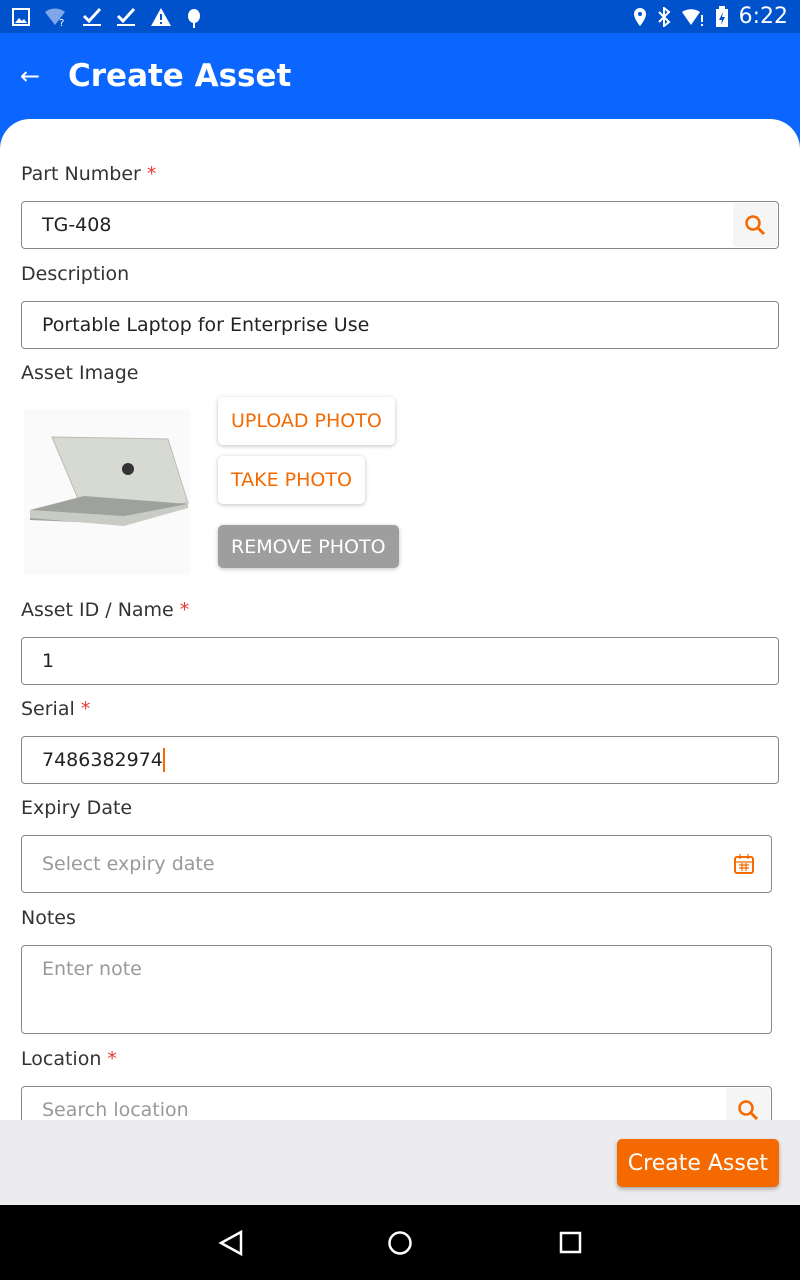 This screenshot has width=800, height=1280. What do you see at coordinates (400, 1245) in the screenshot?
I see `home-nav-icon` at bounding box center [400, 1245].